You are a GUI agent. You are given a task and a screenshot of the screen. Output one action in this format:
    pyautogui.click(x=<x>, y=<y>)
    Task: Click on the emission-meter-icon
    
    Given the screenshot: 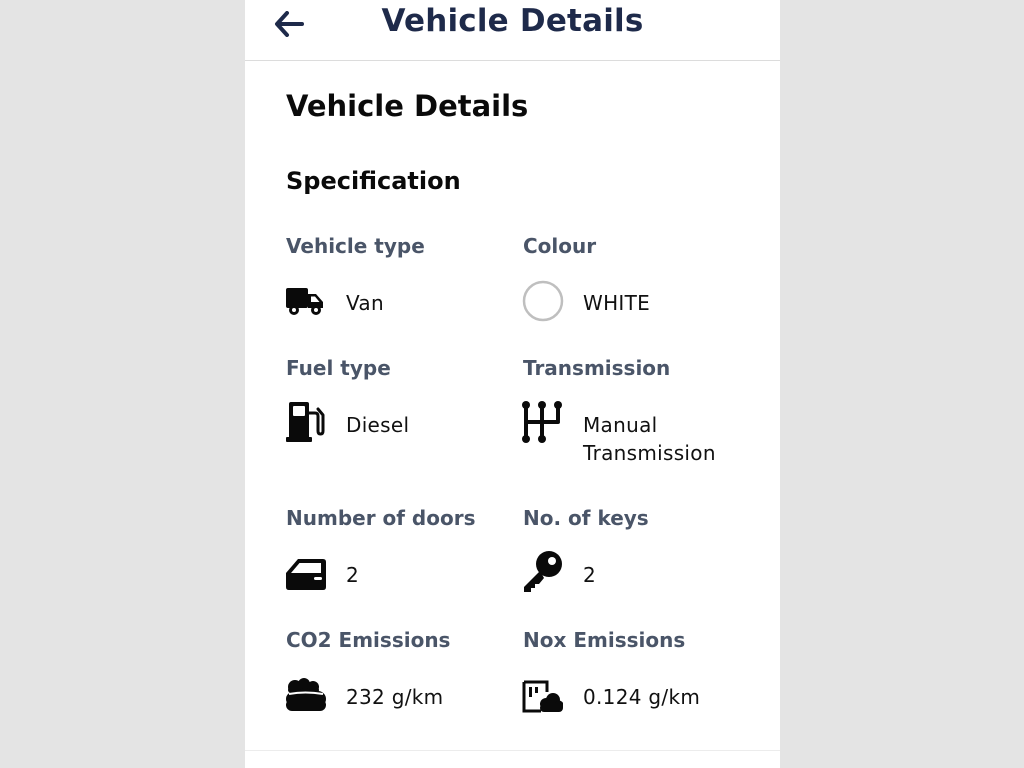 What is the action you would take?
    pyautogui.click(x=543, y=696)
    